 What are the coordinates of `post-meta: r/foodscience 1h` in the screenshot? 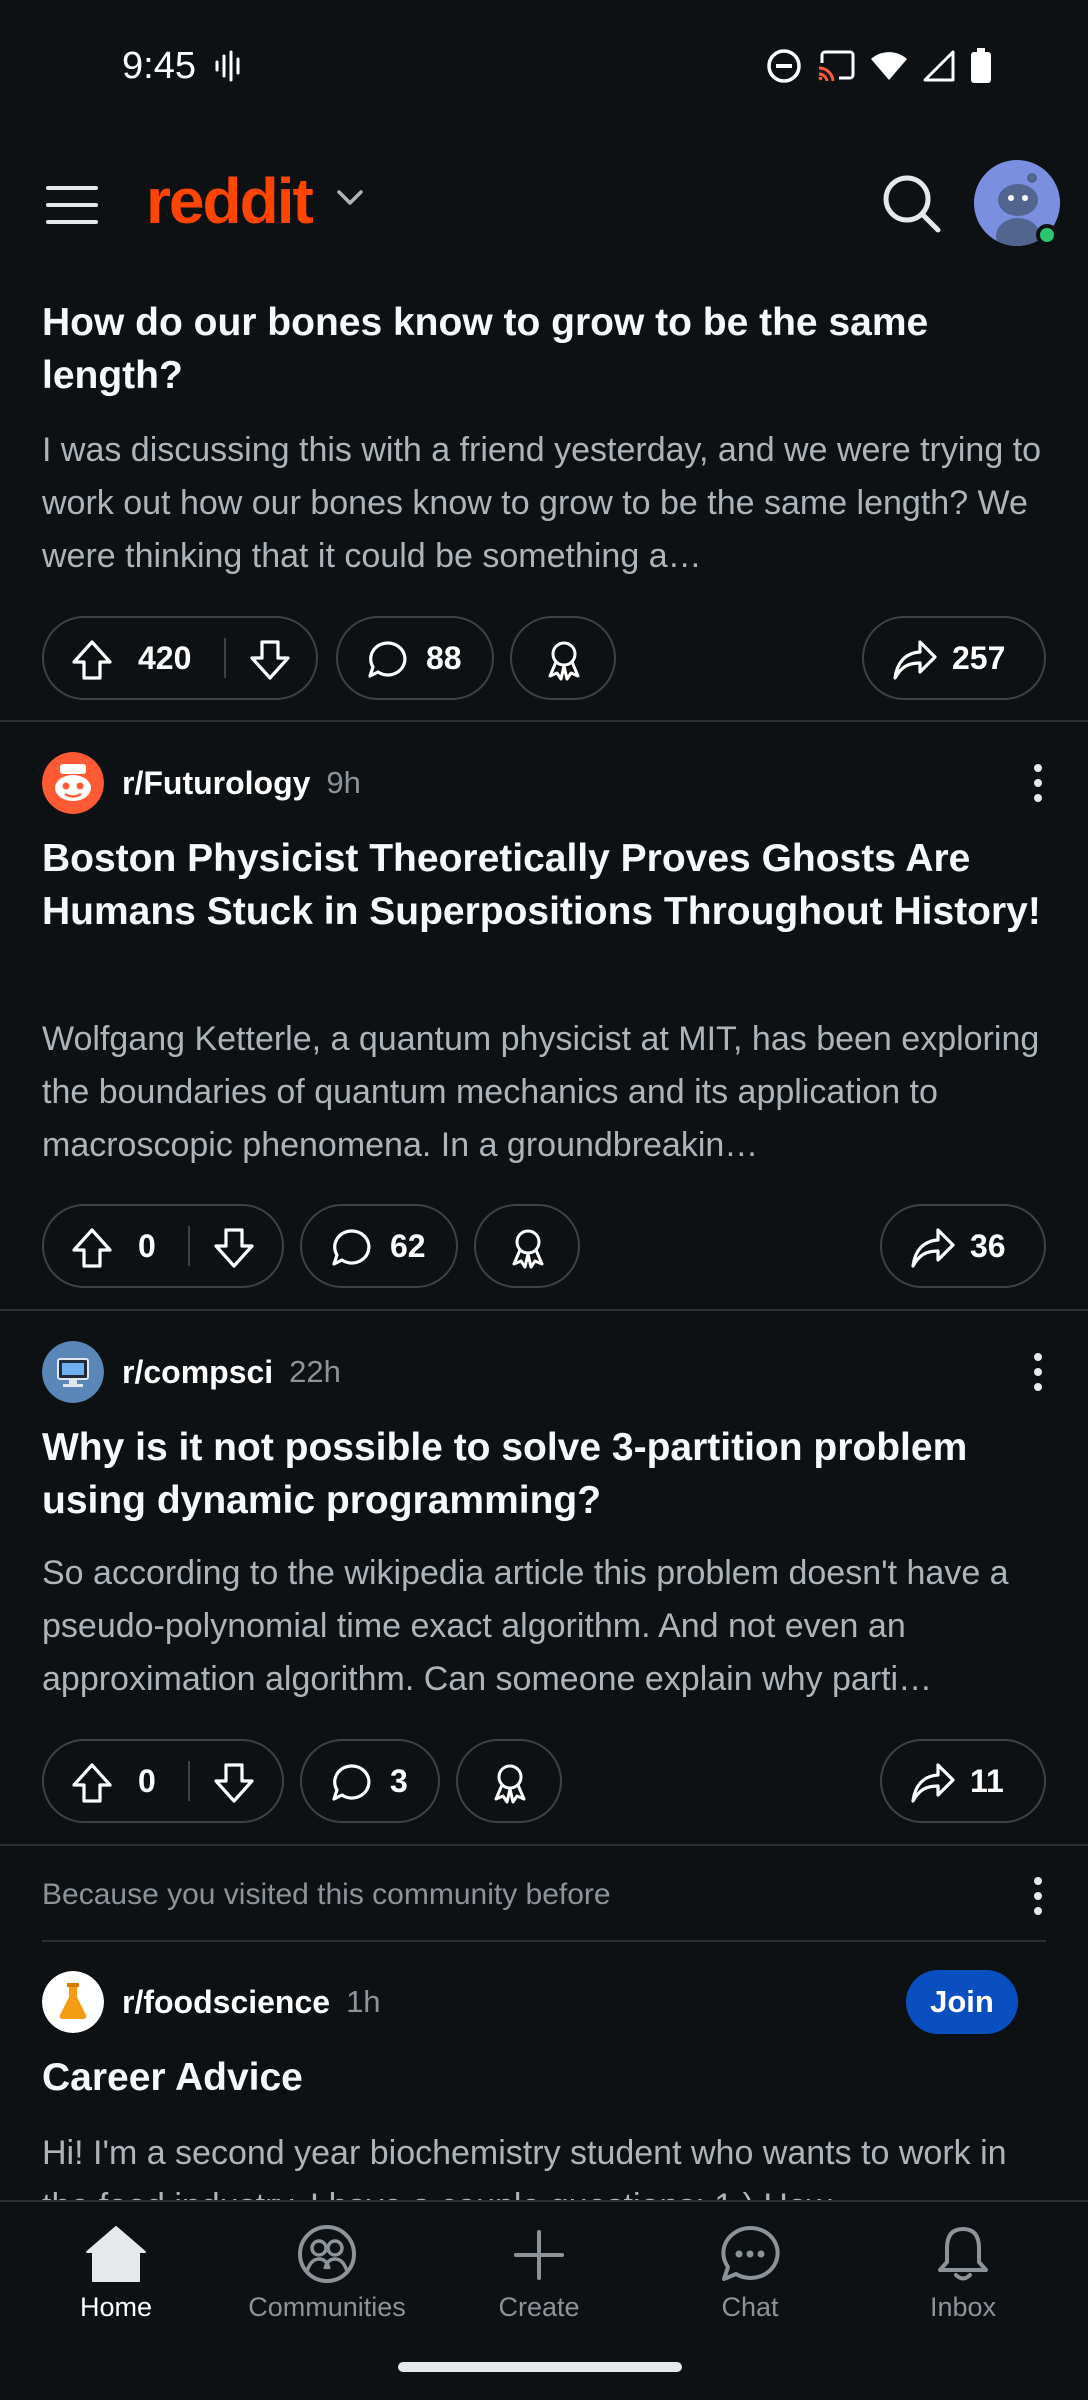 It's located at (211, 2002).